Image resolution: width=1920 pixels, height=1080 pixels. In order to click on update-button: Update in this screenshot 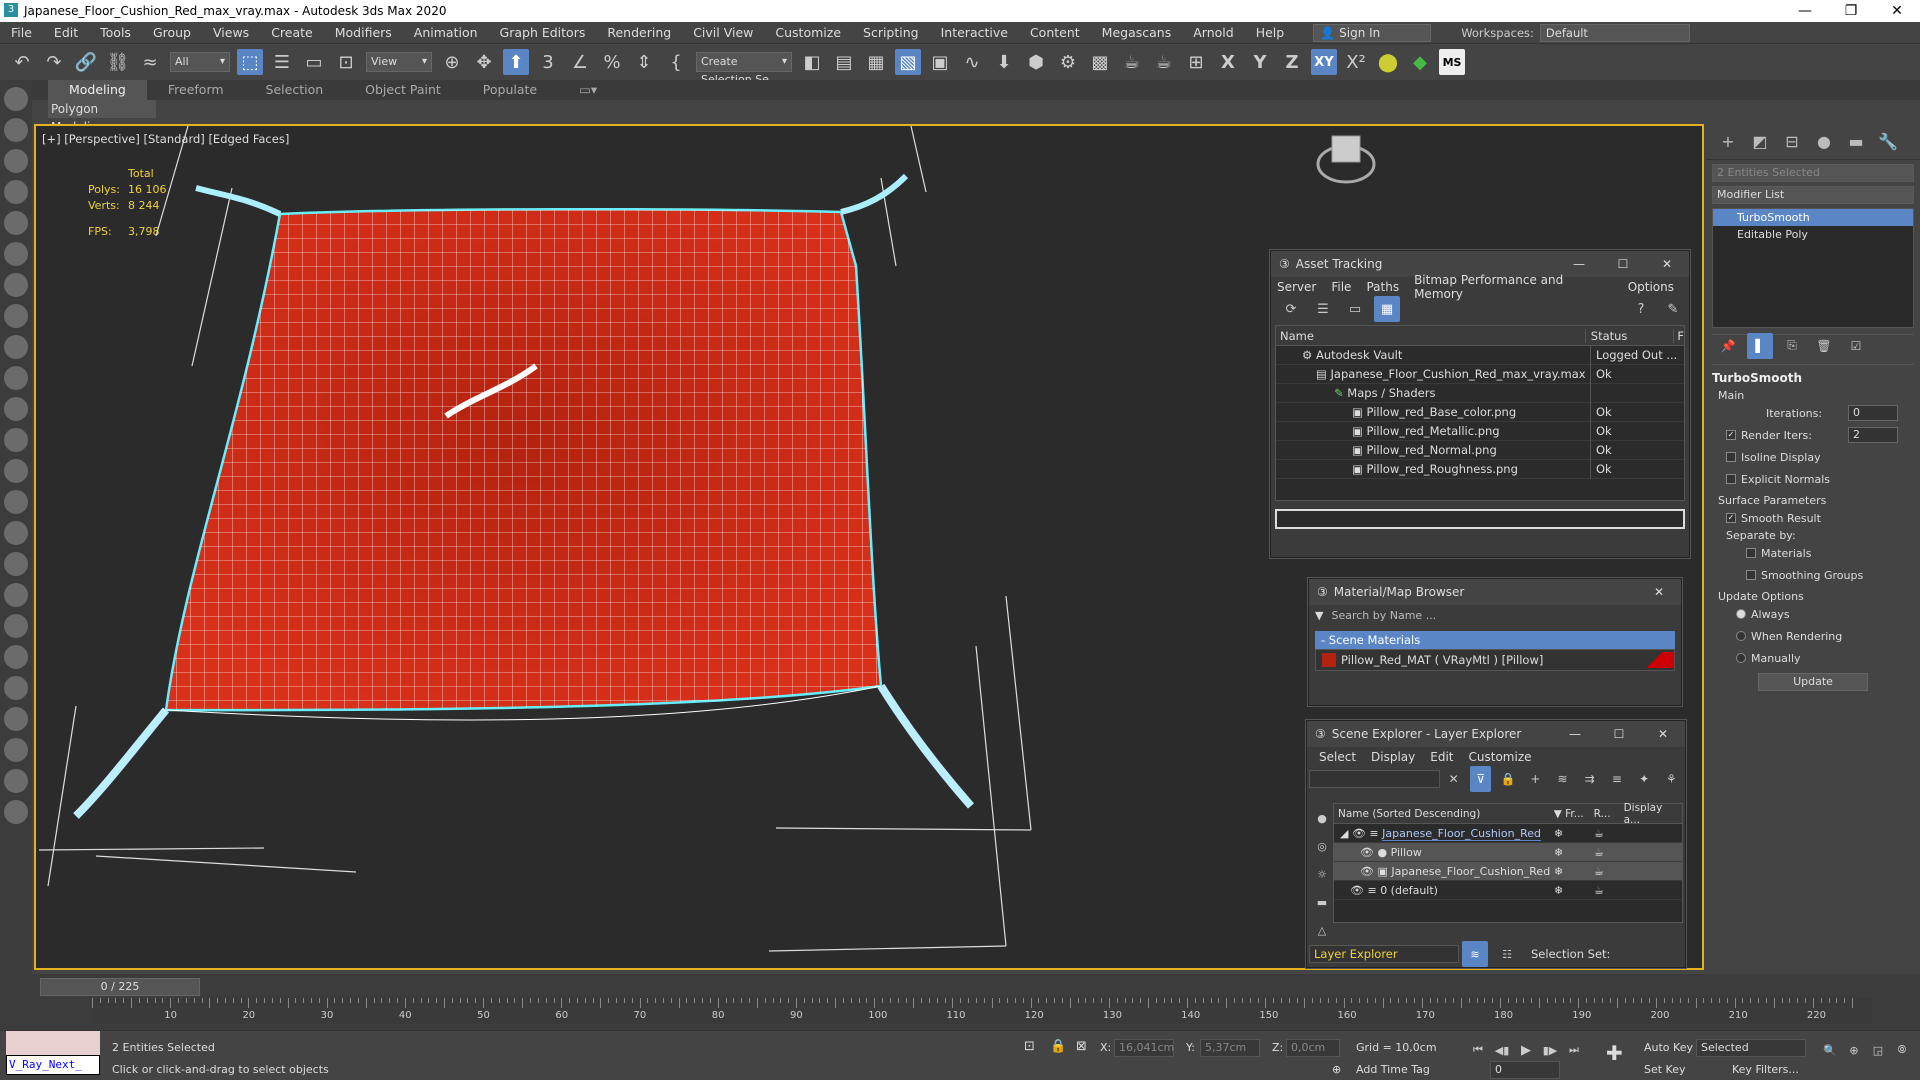, I will do `click(1813, 682)`.